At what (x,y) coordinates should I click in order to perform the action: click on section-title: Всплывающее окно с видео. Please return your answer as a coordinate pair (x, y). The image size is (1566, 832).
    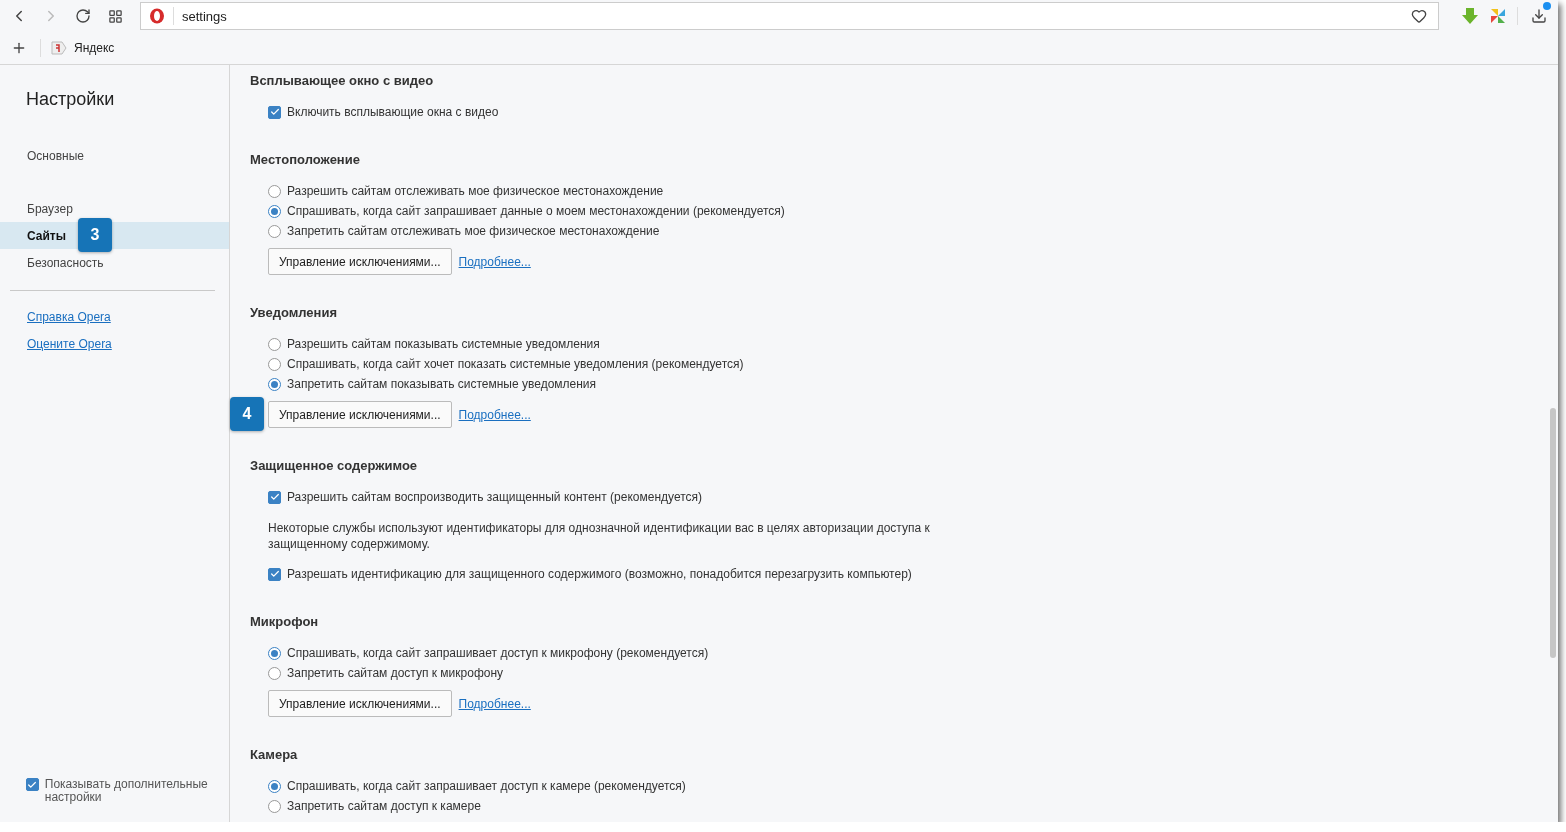
    Looking at the image, I should click on (342, 80).